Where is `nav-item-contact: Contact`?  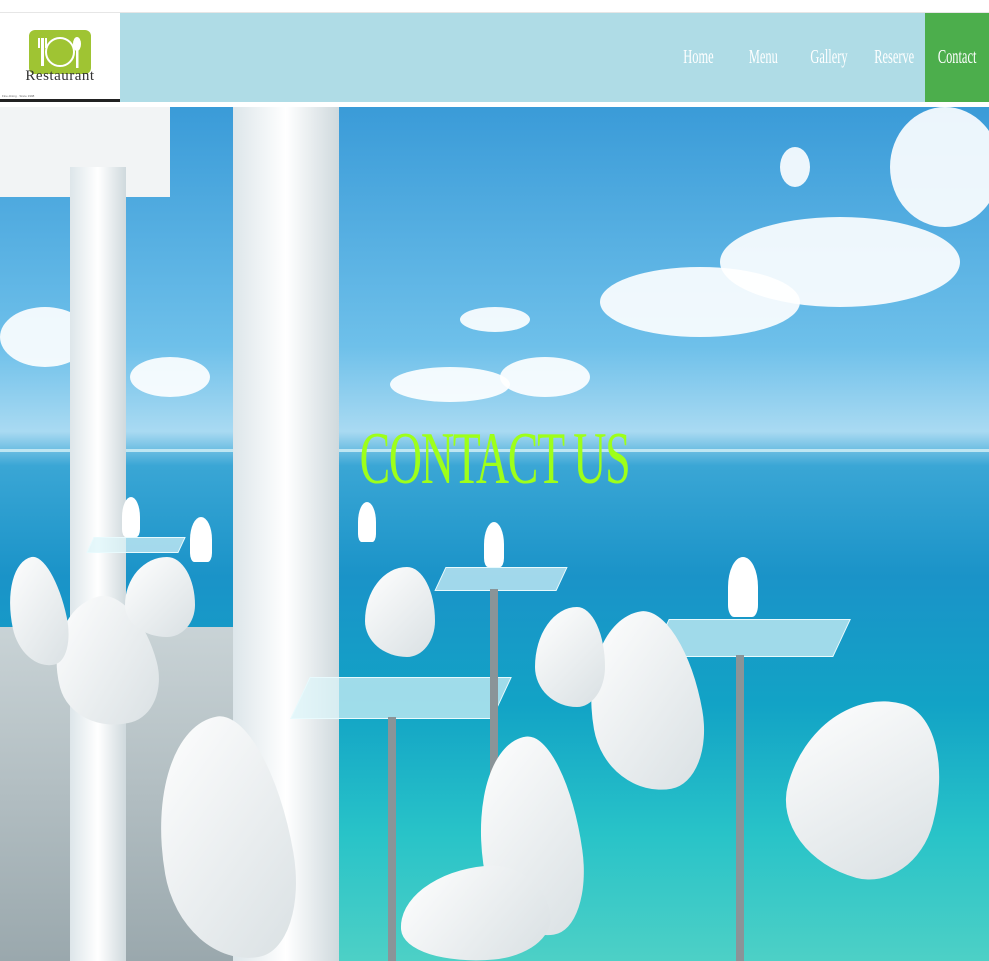 nav-item-contact: Contact is located at coordinates (957, 57).